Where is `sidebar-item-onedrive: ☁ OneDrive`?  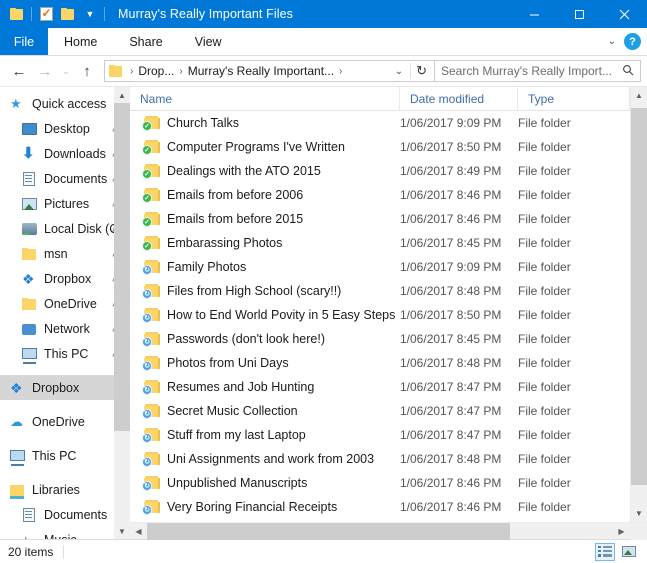
sidebar-item-onedrive: ☁ OneDrive is located at coordinates (65, 421).